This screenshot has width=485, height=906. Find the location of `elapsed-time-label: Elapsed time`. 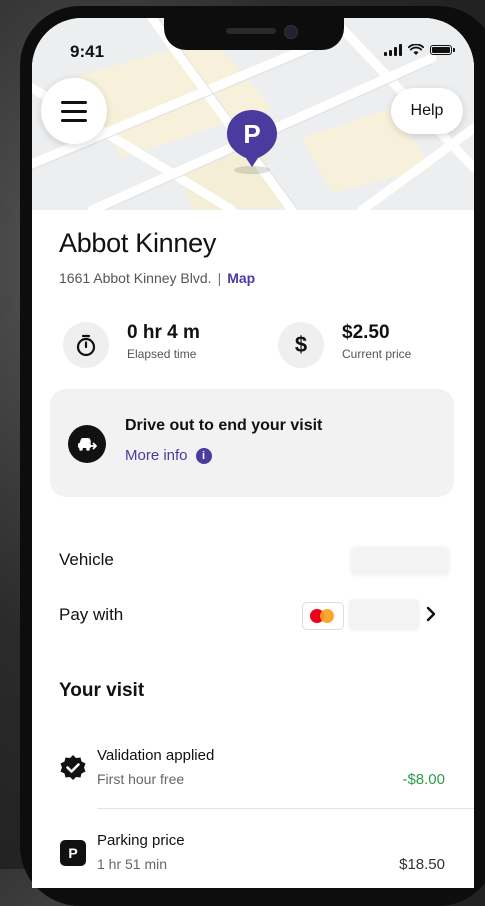

elapsed-time-label: Elapsed time is located at coordinates (162, 354).